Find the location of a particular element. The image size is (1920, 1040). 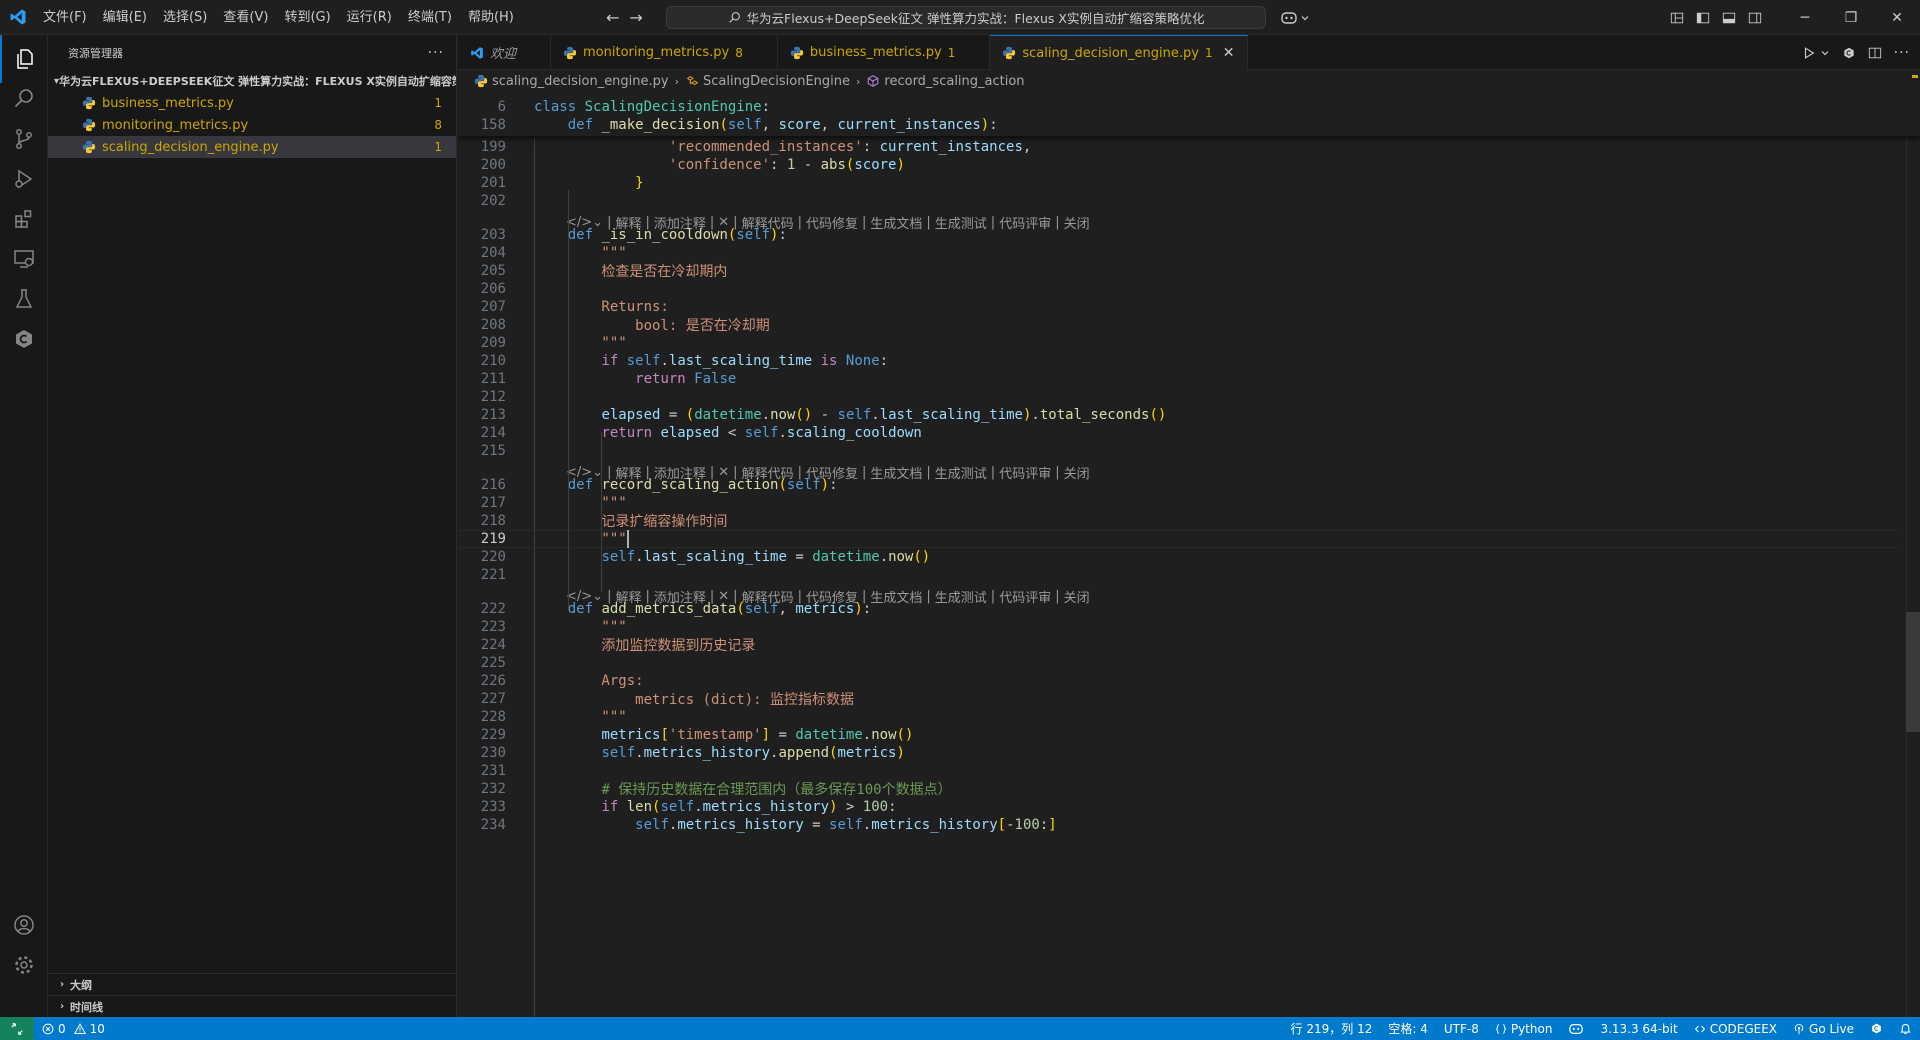

code-line: 227 metrics (dict): 监控指标数据 is located at coordinates (1178, 699).